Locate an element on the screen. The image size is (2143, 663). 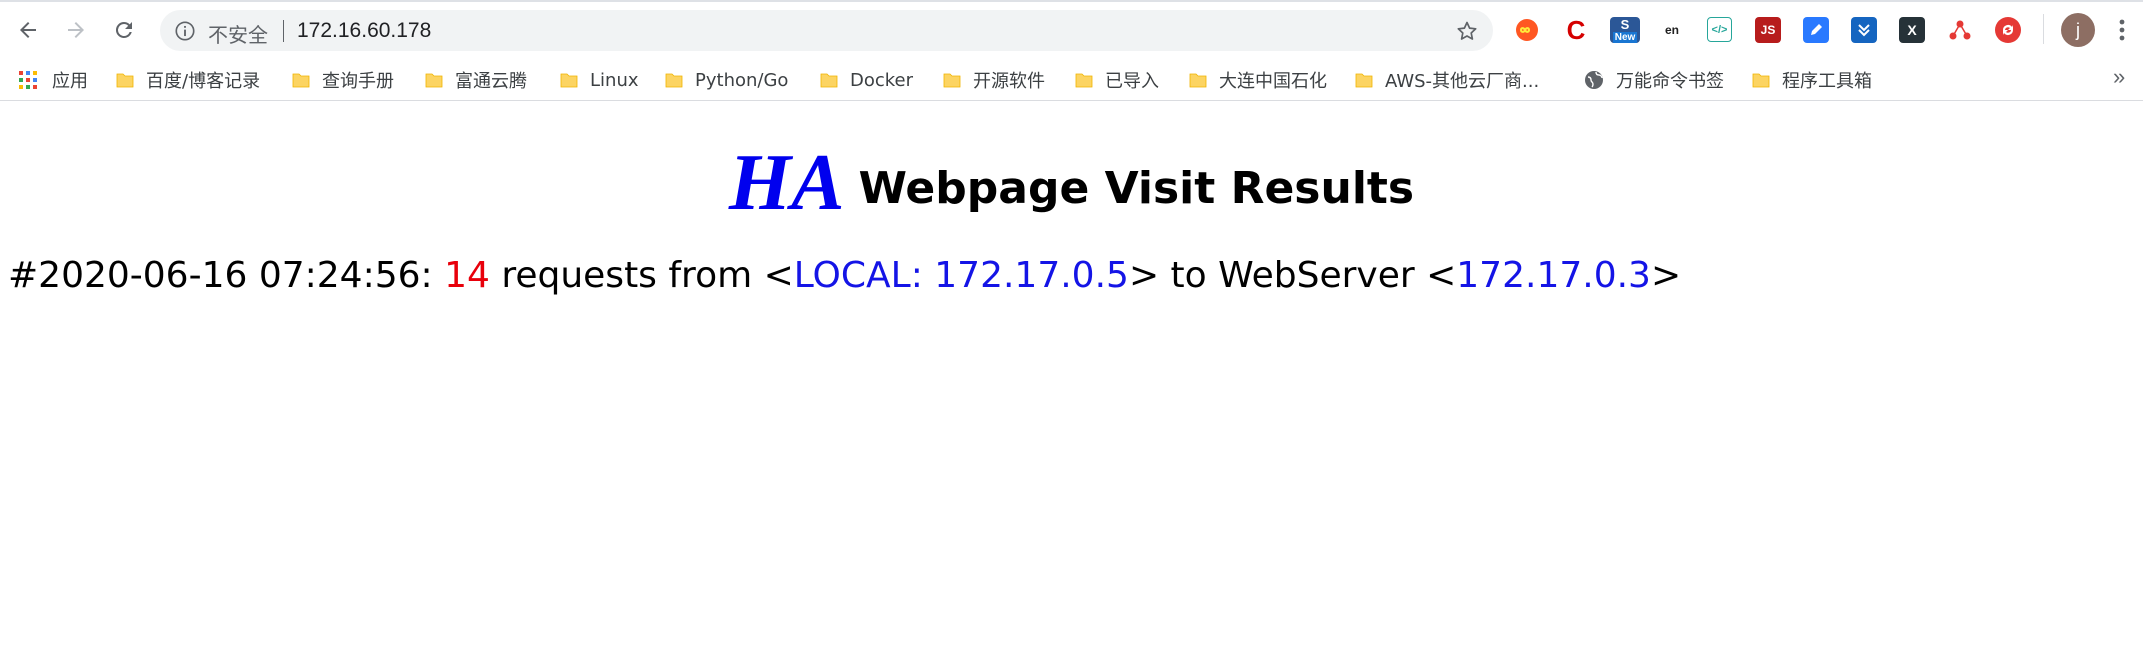
profile-avatar: j is located at coordinates (2078, 30).